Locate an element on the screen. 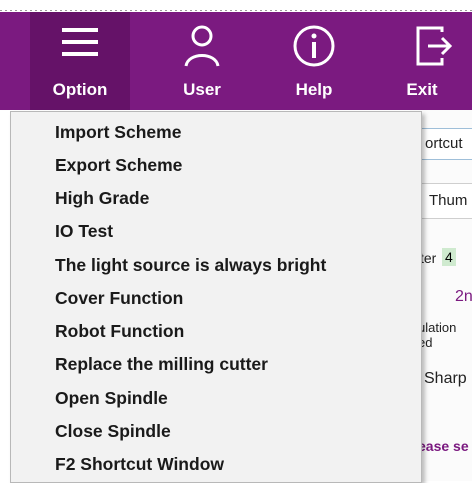  user-button: User is located at coordinates (202, 61).